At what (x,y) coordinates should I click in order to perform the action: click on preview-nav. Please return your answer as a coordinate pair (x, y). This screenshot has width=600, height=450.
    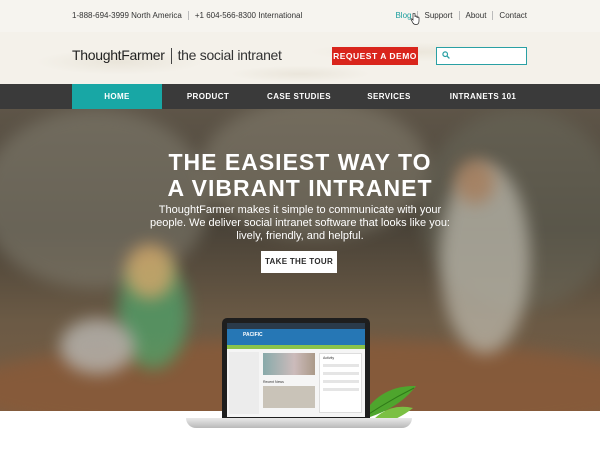
    Looking at the image, I should click on (296, 347).